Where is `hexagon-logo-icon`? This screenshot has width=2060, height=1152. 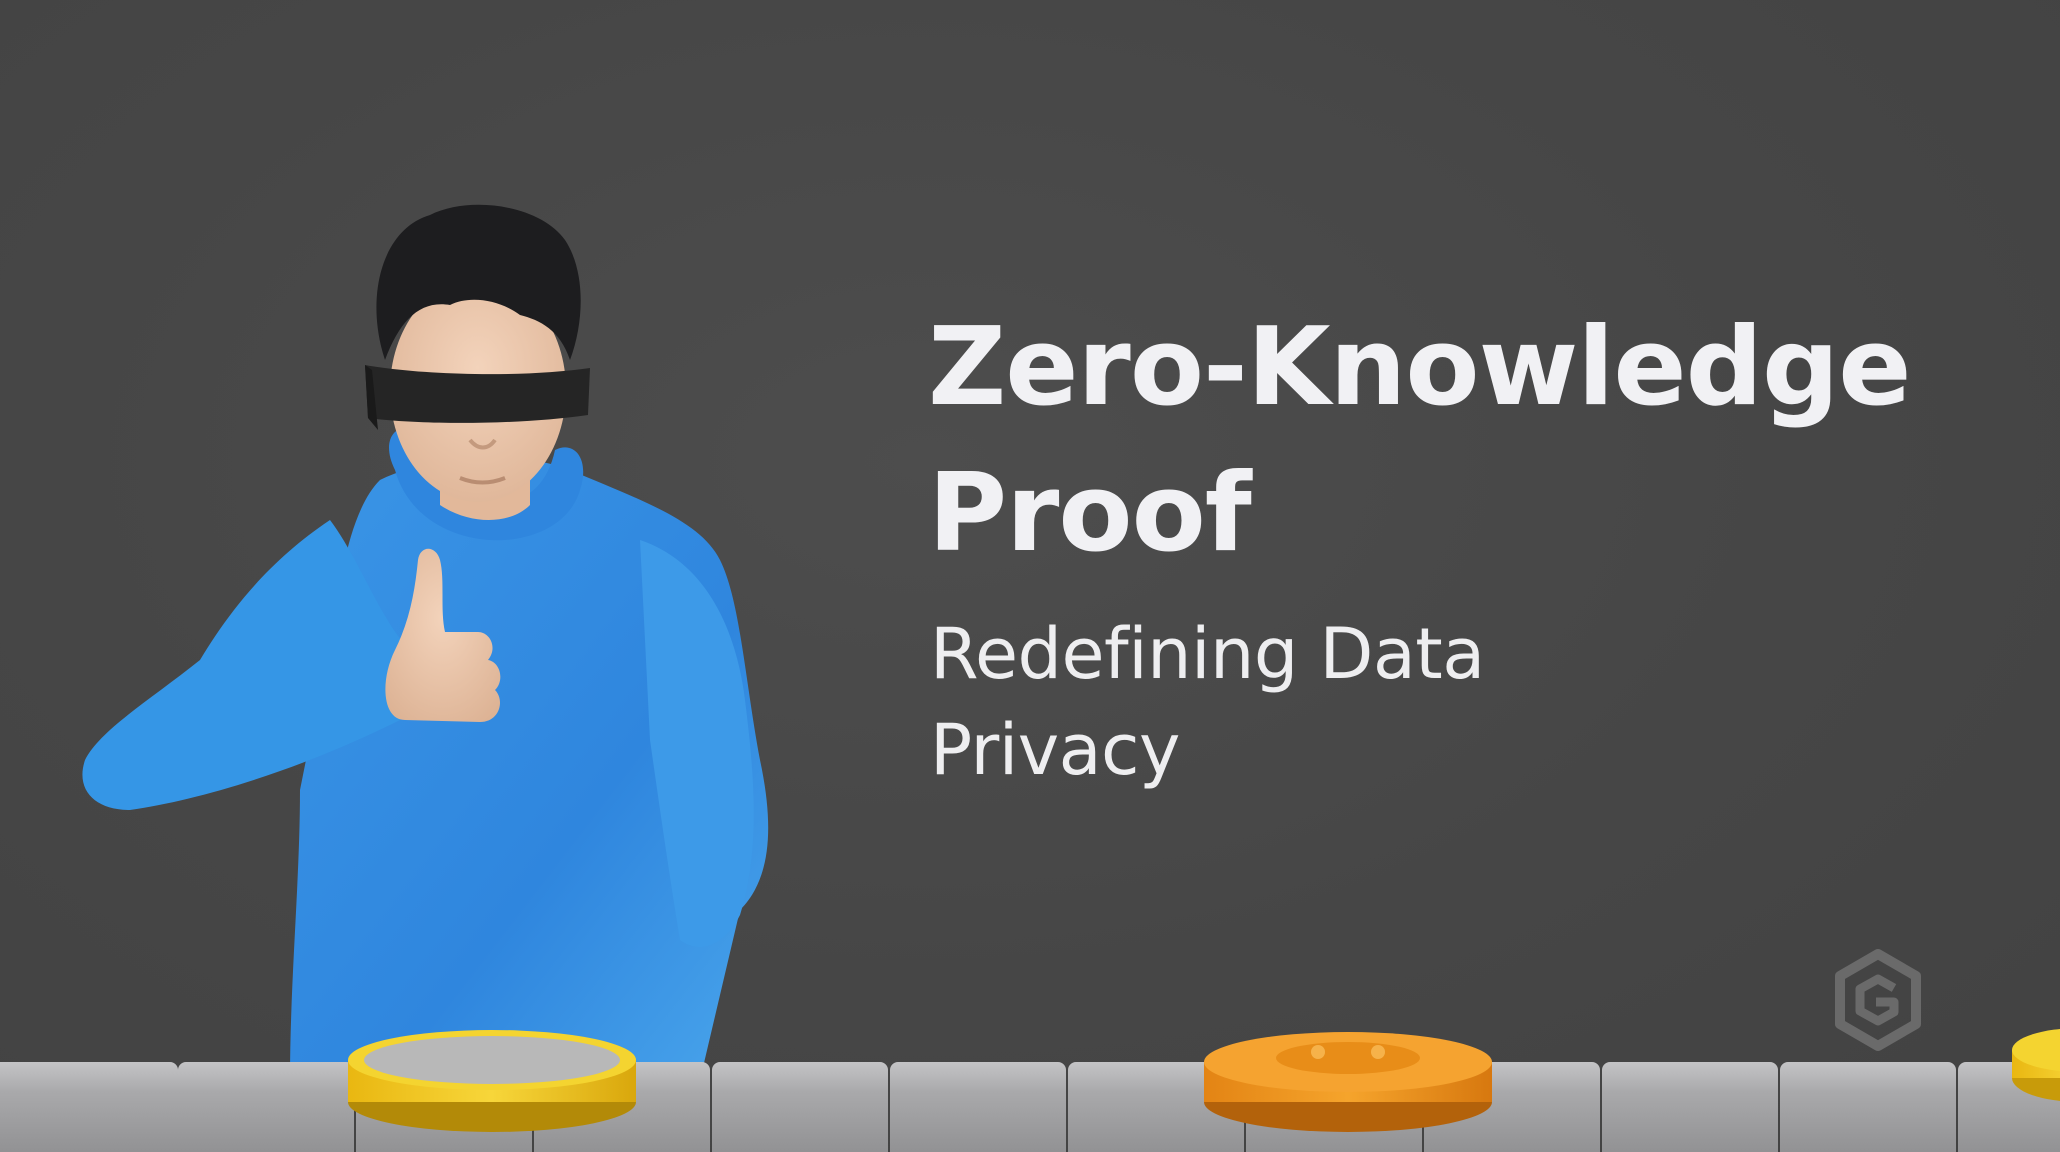 hexagon-logo-icon is located at coordinates (1878, 1000).